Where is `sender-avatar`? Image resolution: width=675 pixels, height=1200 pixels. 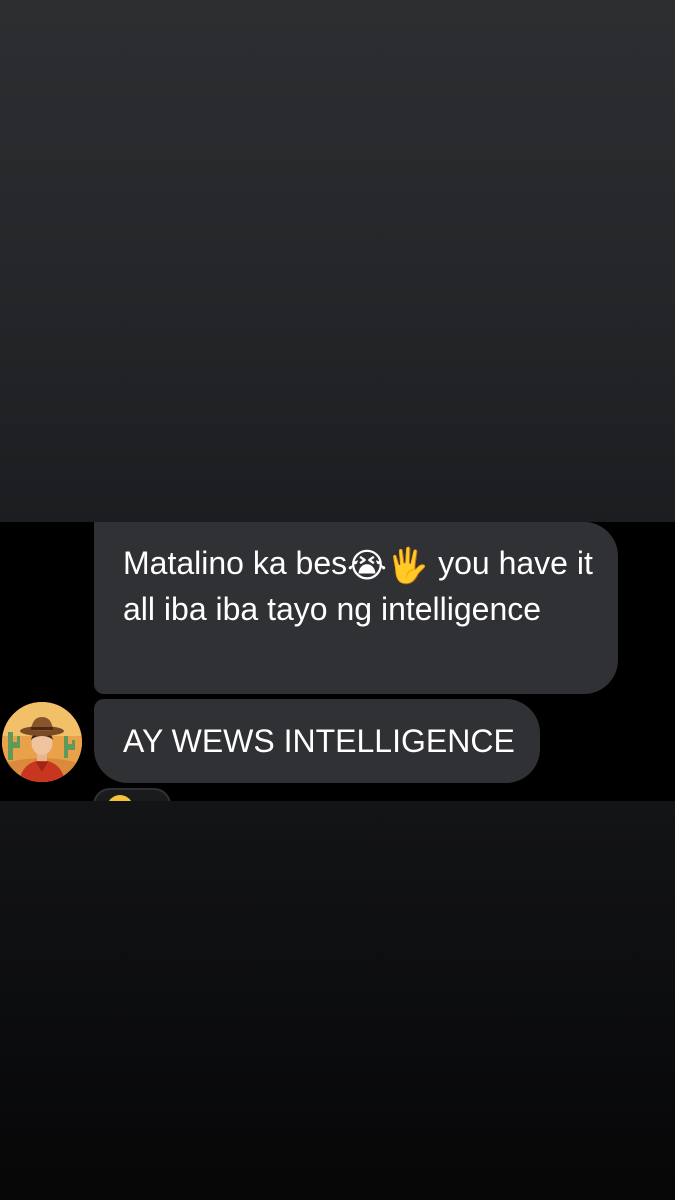 sender-avatar is located at coordinates (42, 742).